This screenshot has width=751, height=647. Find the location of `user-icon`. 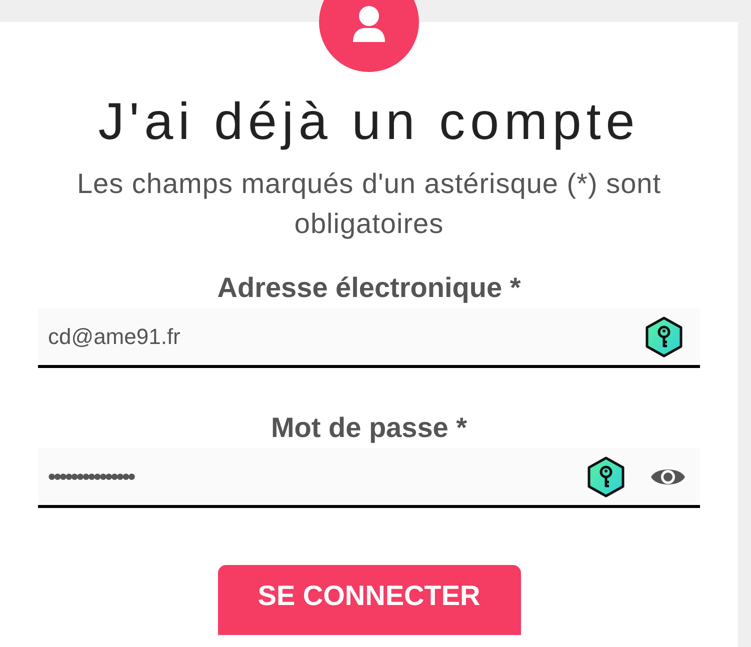

user-icon is located at coordinates (369, 25).